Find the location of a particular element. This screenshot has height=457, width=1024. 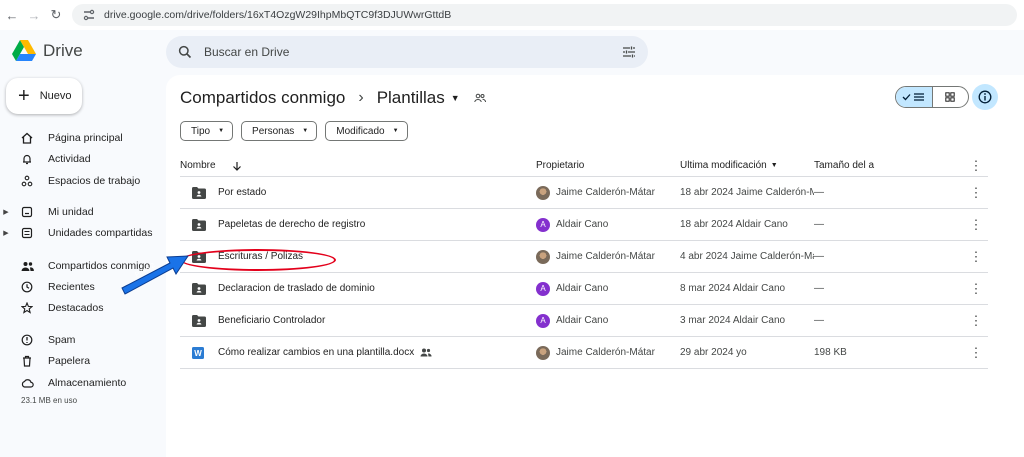

forward-arrow-icon: → is located at coordinates (34, 15).